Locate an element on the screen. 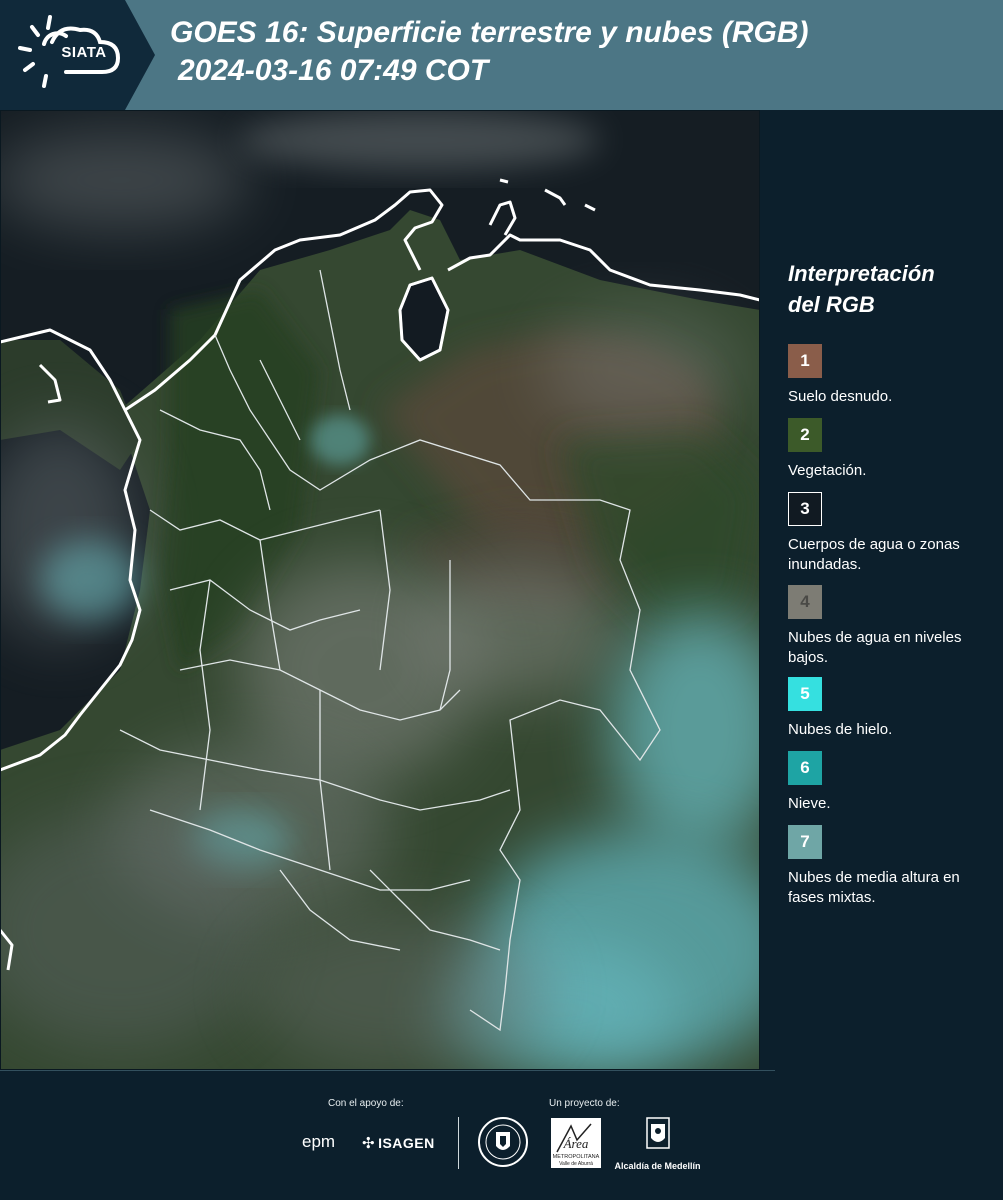 This screenshot has height=1200, width=1003. project-label: Un proyecto de: is located at coordinates (584, 1103).